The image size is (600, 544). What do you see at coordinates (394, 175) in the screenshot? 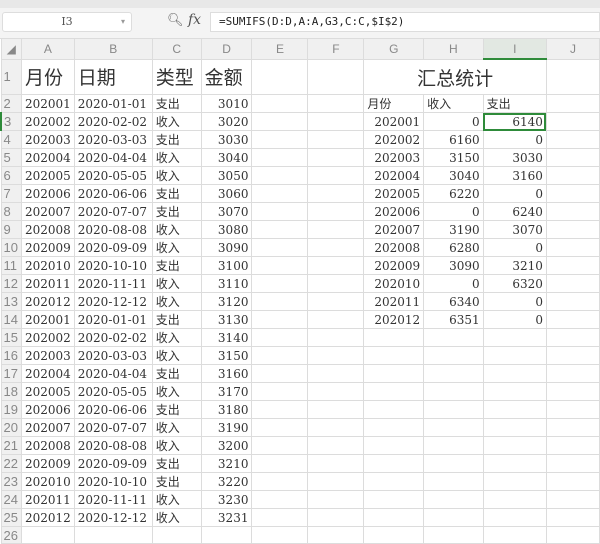
I see `summary-month: 202004` at bounding box center [394, 175].